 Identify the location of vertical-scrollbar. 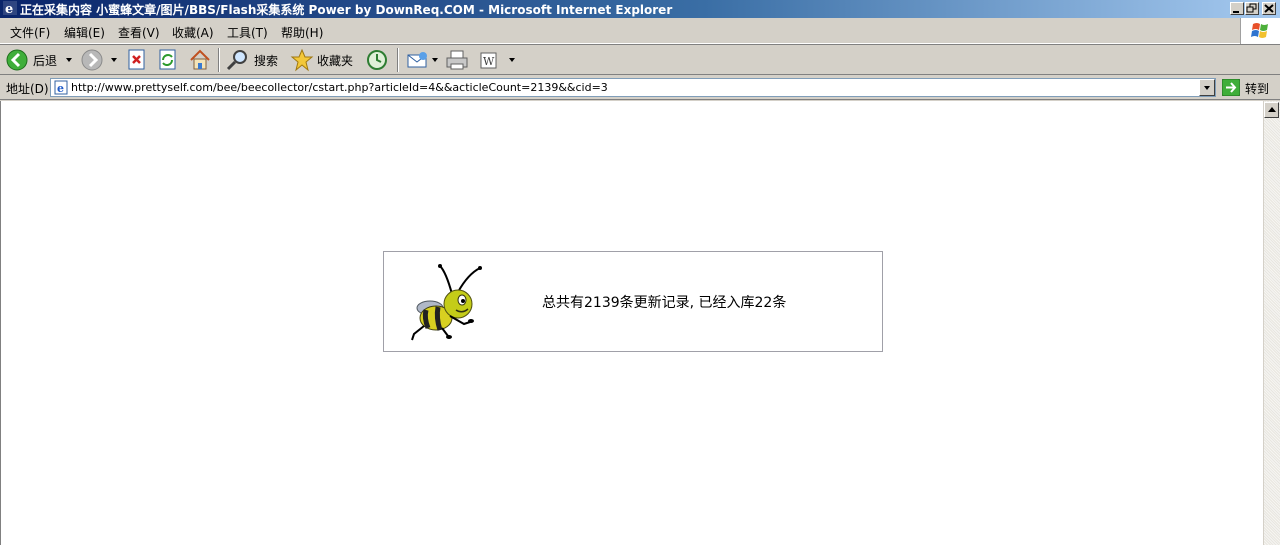
(1271, 323).